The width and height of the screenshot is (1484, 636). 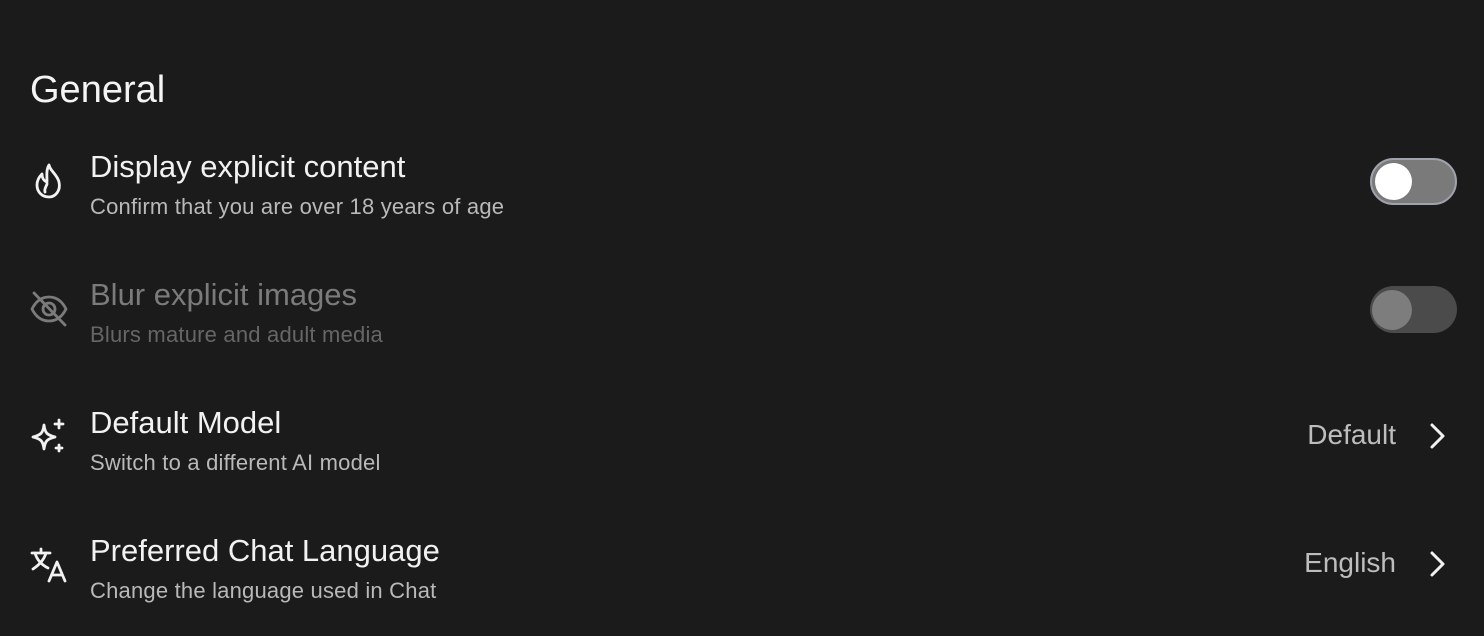 I want to click on eye-off-icon, so click(x=49, y=309).